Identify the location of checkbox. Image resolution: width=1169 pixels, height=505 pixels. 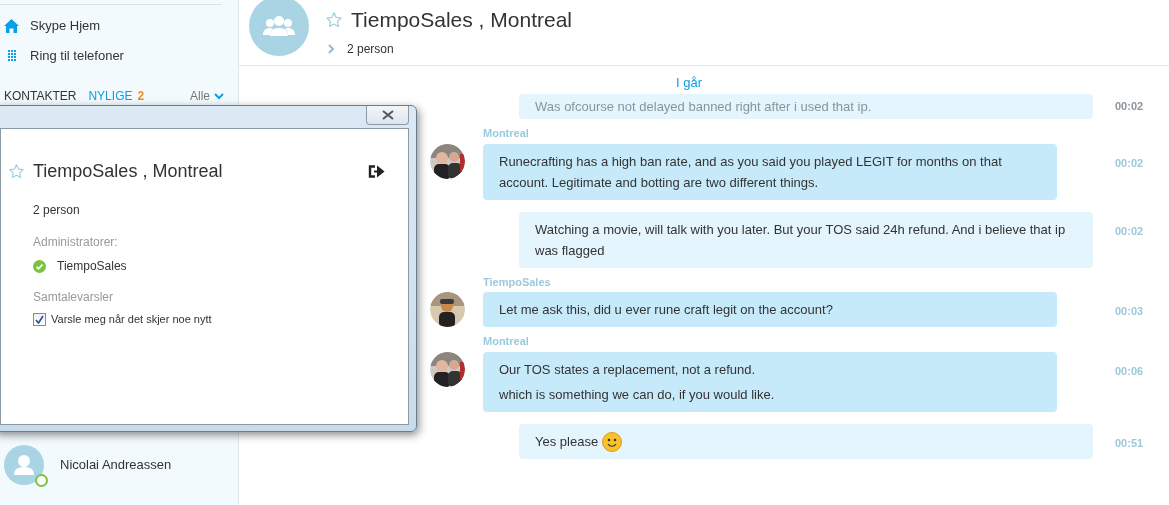
(39, 319).